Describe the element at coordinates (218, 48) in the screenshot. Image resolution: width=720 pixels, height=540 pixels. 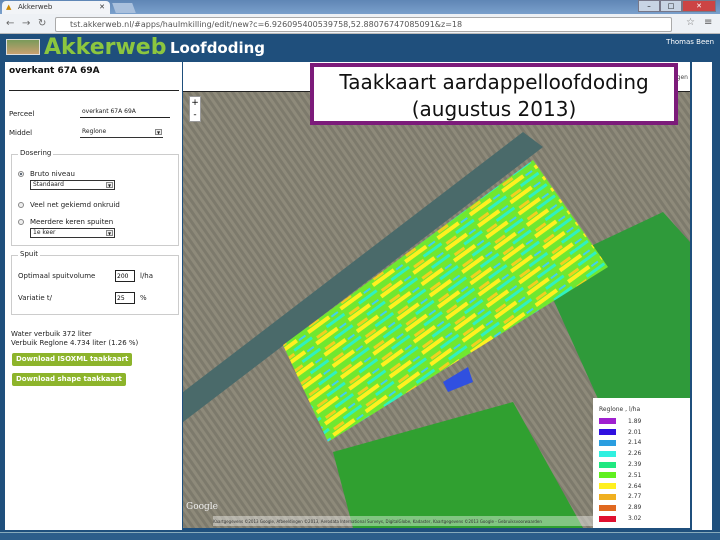
I see `app-title: Loofdoding` at that location.